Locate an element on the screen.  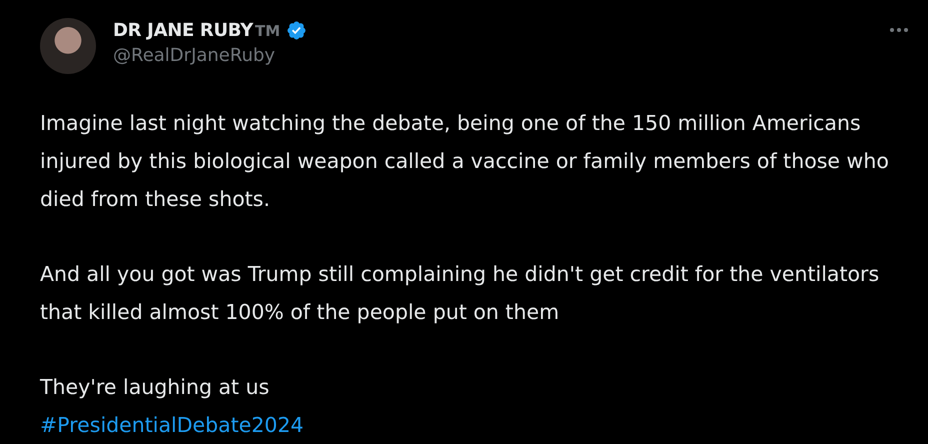
trademark-label: TM is located at coordinates (267, 31).